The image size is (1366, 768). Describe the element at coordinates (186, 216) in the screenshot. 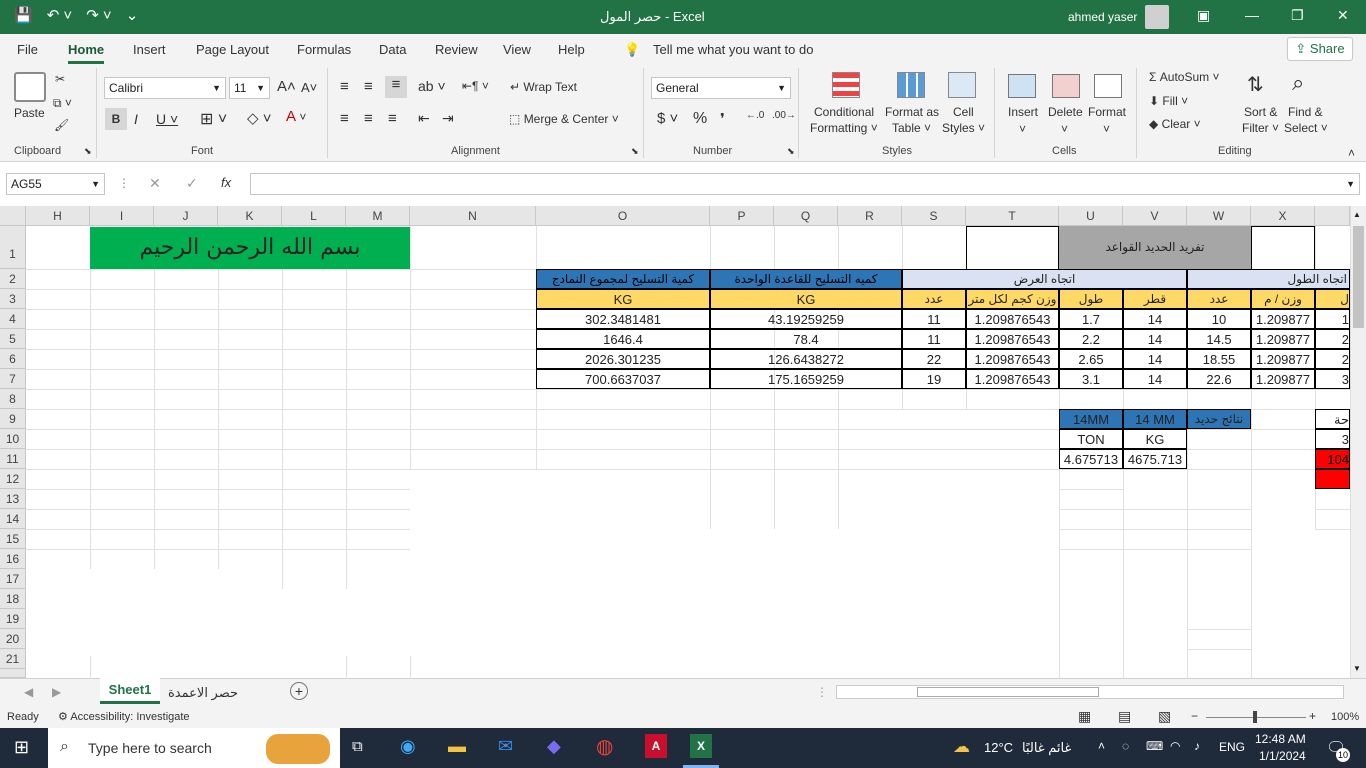

I see `column-header: J` at that location.